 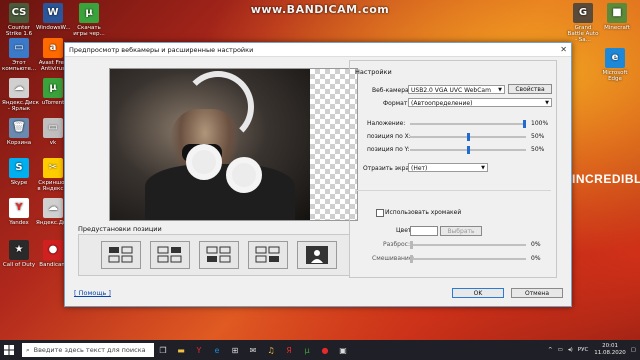 What do you see at coordinates (121, 255) in the screenshot?
I see `preset-top-left-button` at bounding box center [121, 255].